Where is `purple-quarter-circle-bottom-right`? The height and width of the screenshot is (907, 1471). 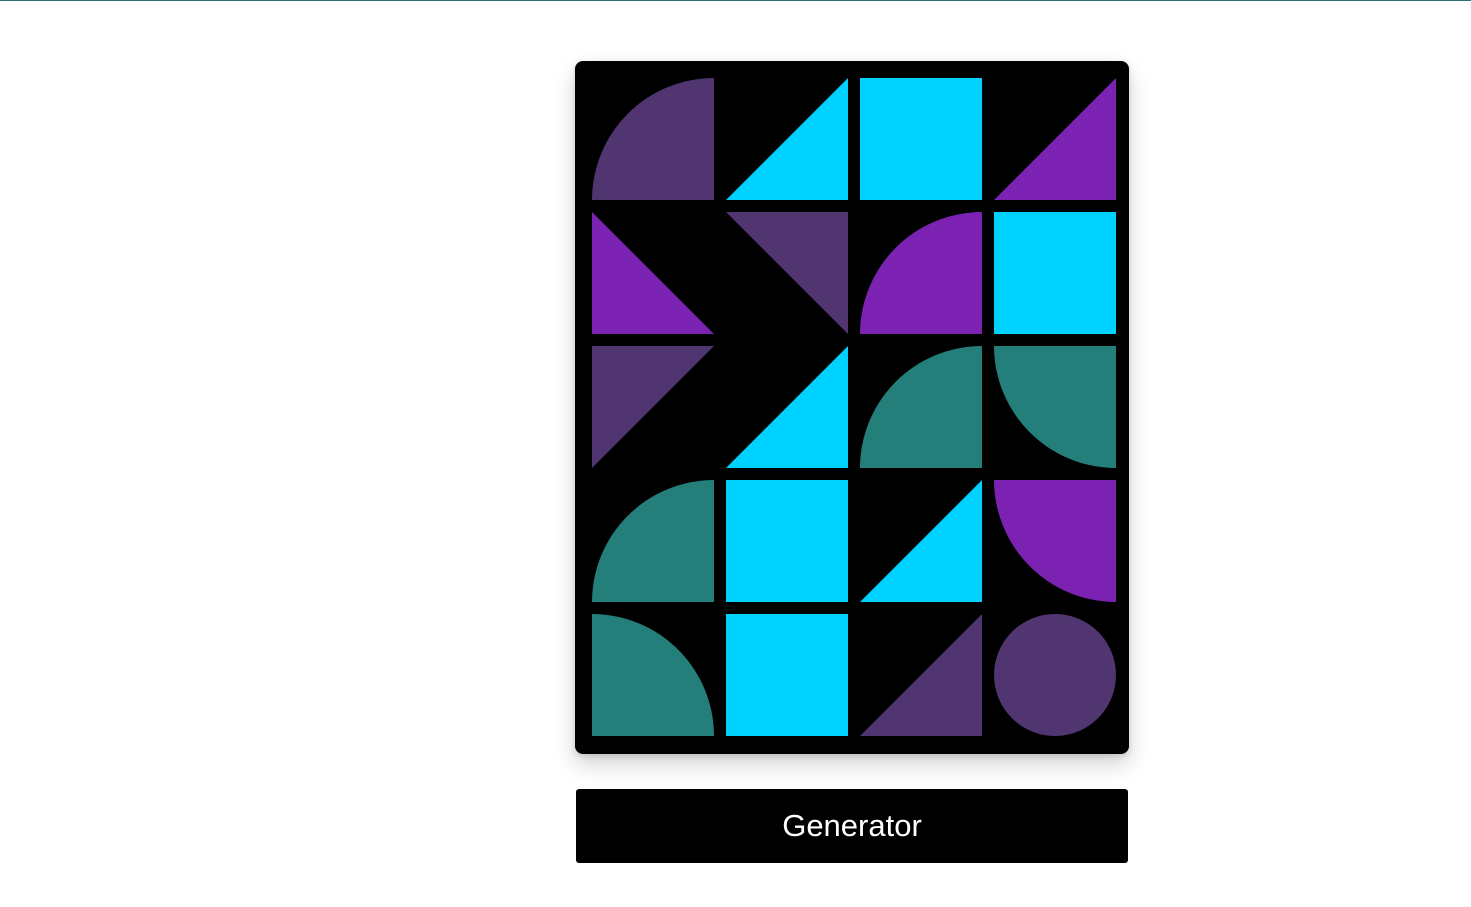 purple-quarter-circle-bottom-right is located at coordinates (921, 273).